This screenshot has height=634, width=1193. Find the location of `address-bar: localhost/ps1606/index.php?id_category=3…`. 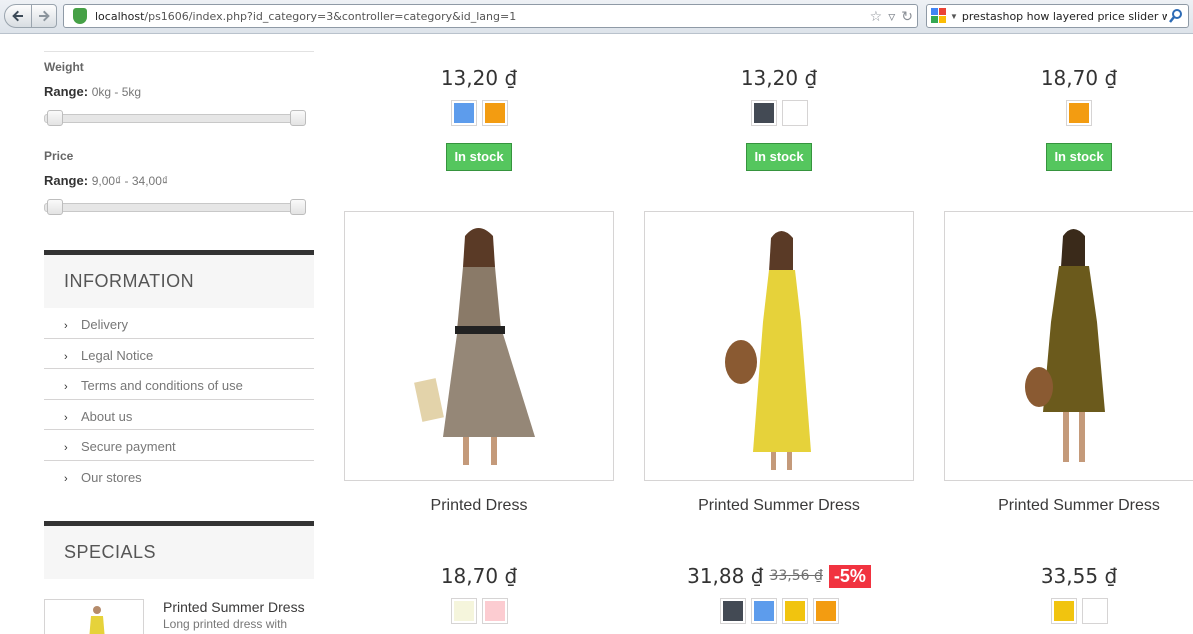

address-bar: localhost/ps1606/index.php?id_category=3… is located at coordinates (490, 16).